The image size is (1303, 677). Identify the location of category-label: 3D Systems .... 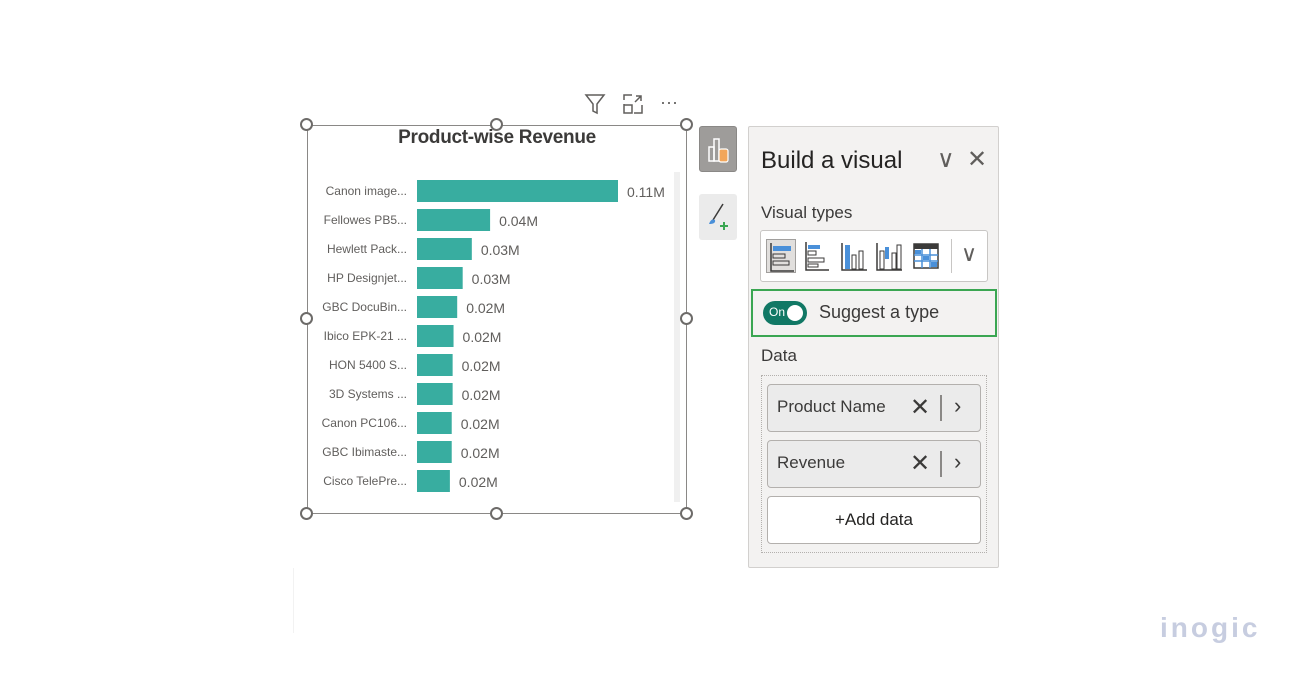
(368, 394).